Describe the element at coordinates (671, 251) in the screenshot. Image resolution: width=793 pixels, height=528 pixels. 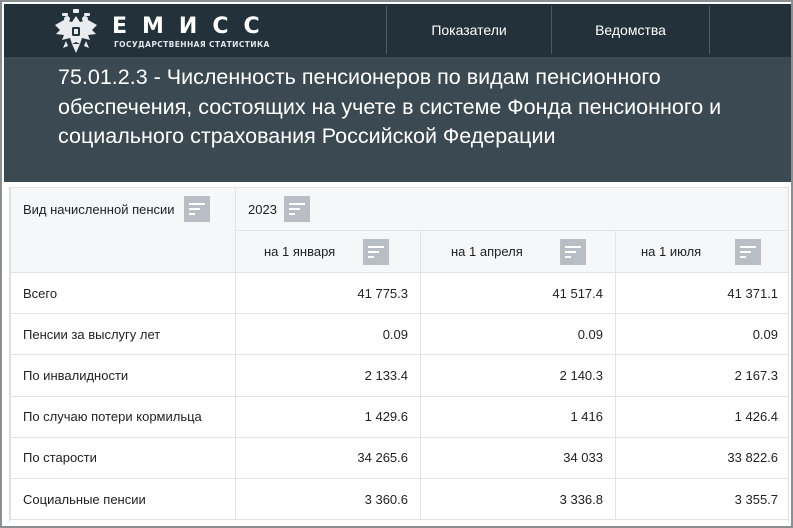
I see `column-label: на 1 июля` at that location.